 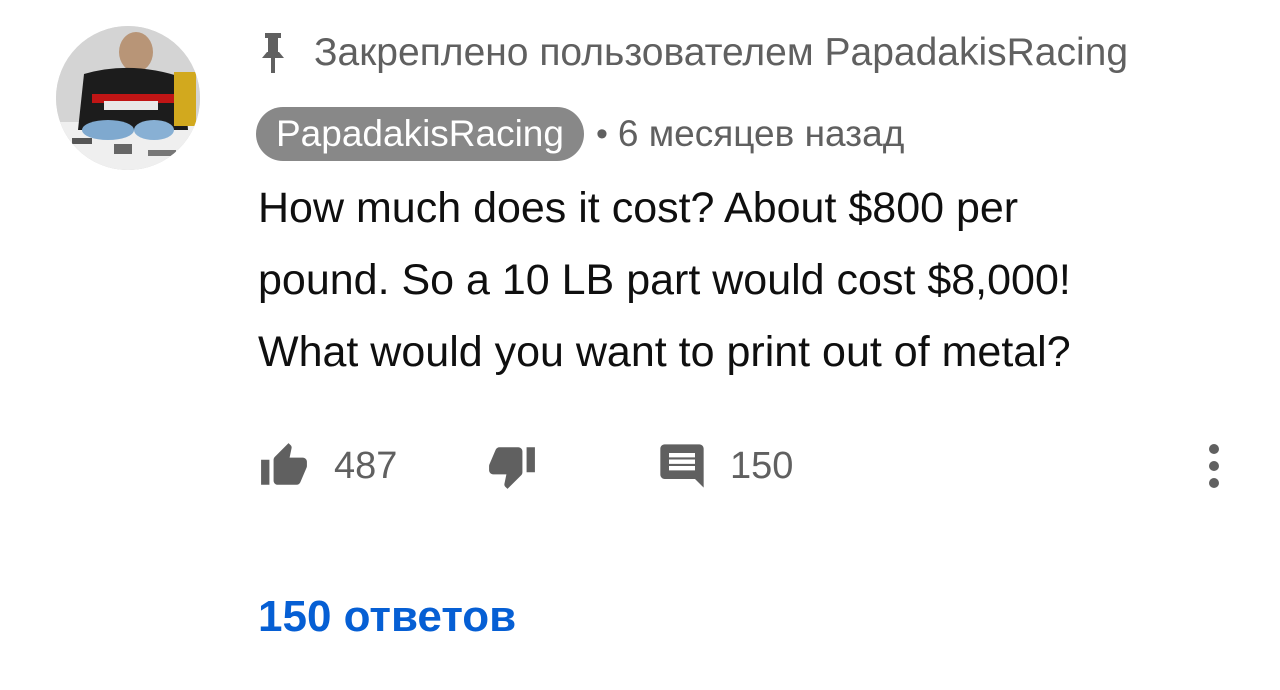 I want to click on like-count: 487, so click(x=366, y=465).